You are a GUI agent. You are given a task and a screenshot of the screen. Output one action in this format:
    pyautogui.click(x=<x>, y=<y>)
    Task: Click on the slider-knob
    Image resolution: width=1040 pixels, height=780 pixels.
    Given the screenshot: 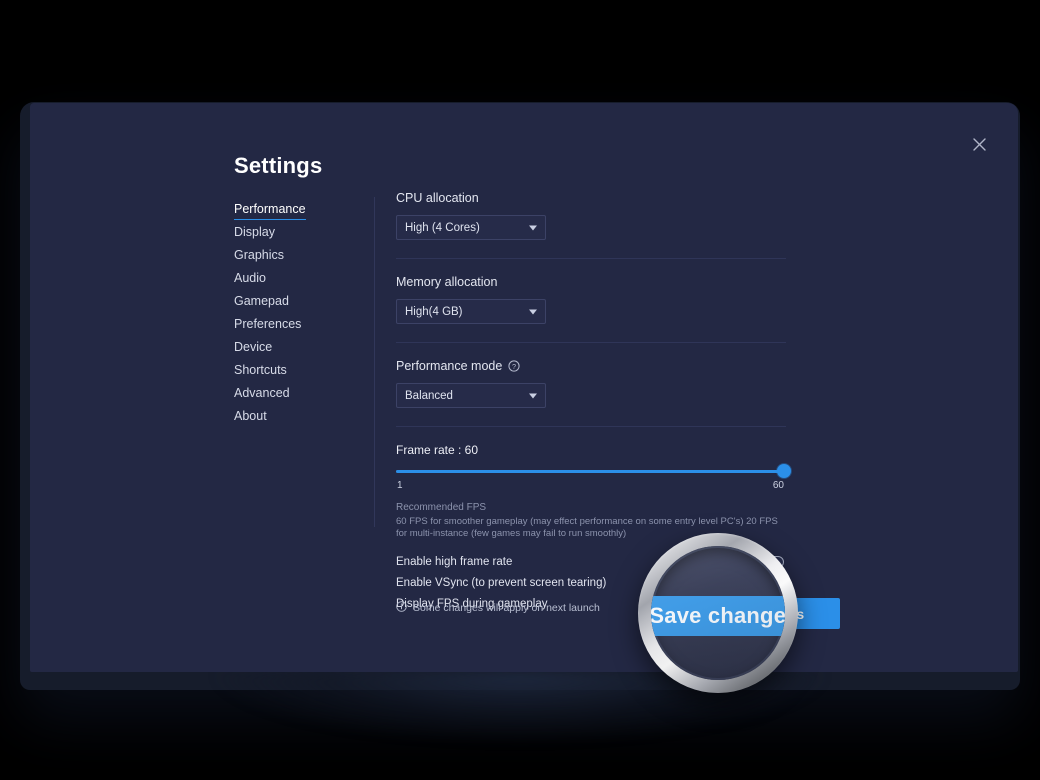 What is the action you would take?
    pyautogui.click(x=784, y=471)
    